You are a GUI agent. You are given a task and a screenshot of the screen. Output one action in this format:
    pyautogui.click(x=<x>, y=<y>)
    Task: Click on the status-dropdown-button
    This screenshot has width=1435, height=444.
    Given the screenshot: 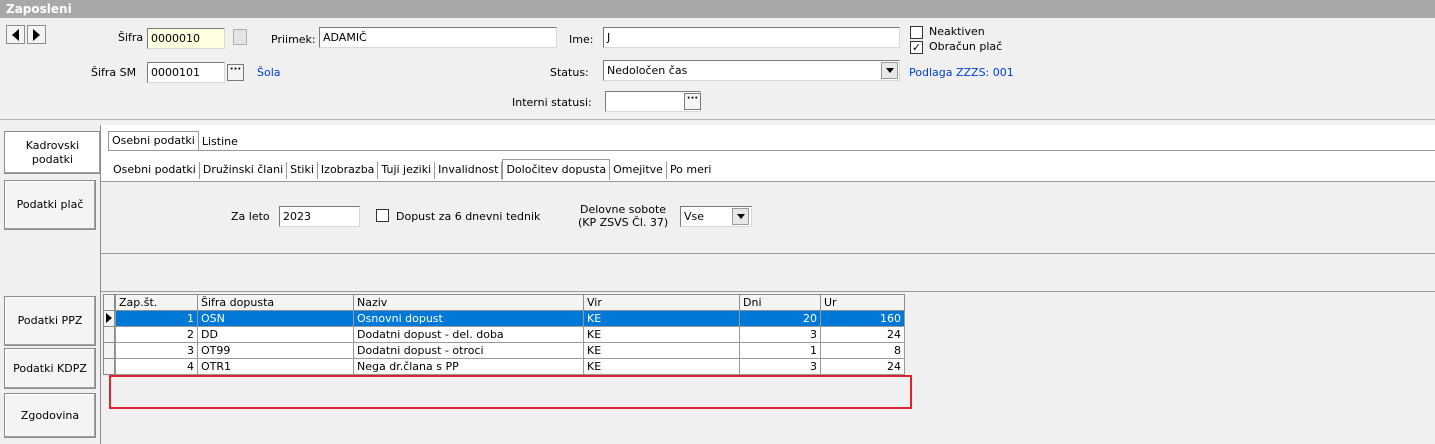 What is the action you would take?
    pyautogui.click(x=889, y=70)
    